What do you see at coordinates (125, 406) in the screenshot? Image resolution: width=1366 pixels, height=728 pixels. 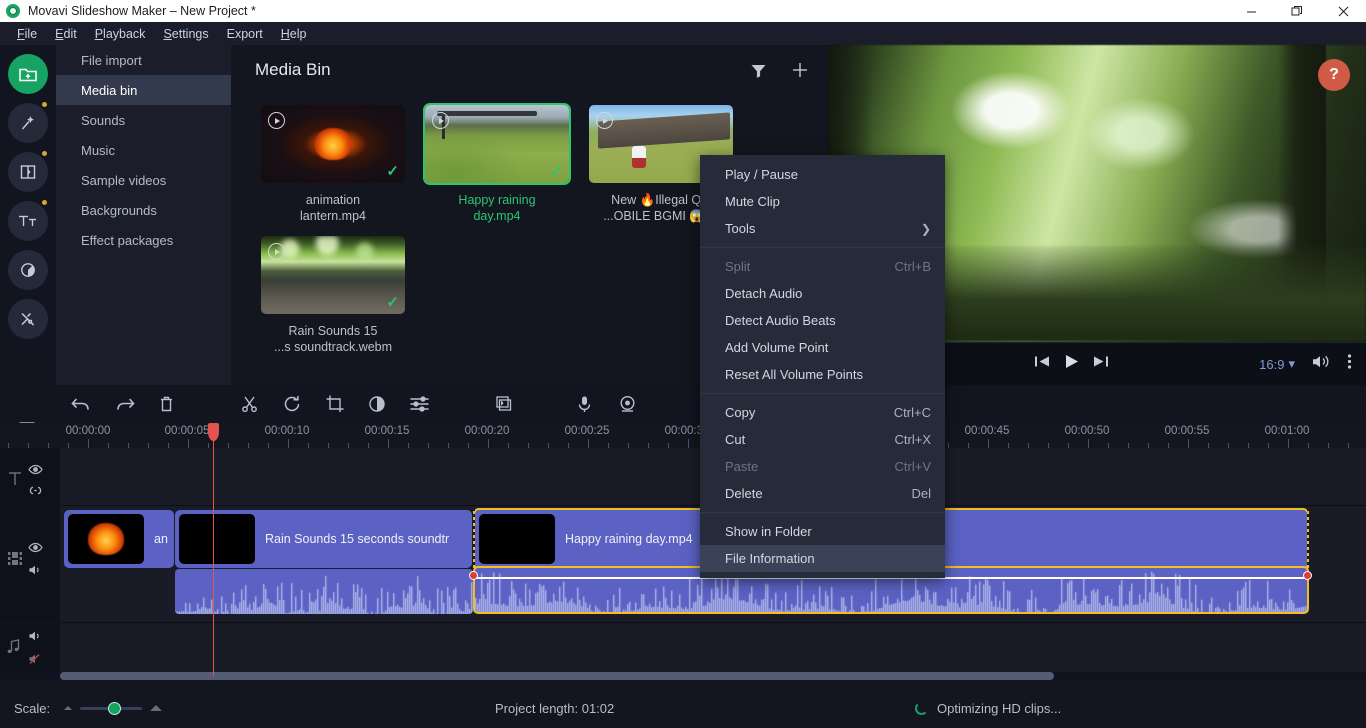 I see `redo-icon` at bounding box center [125, 406].